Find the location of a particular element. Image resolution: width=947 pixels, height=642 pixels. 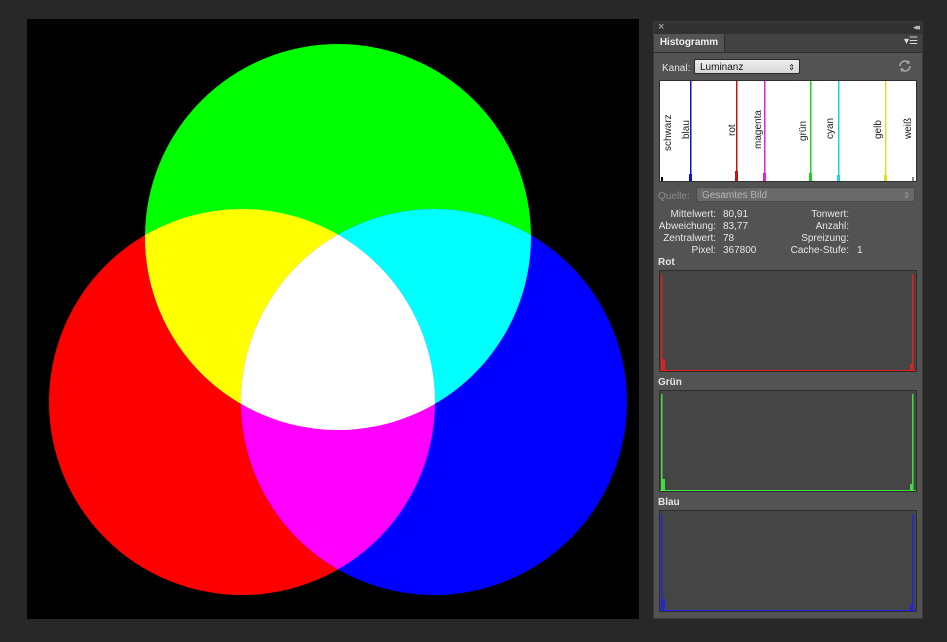

panel-menu-icon: ▾☰ is located at coordinates (911, 41).